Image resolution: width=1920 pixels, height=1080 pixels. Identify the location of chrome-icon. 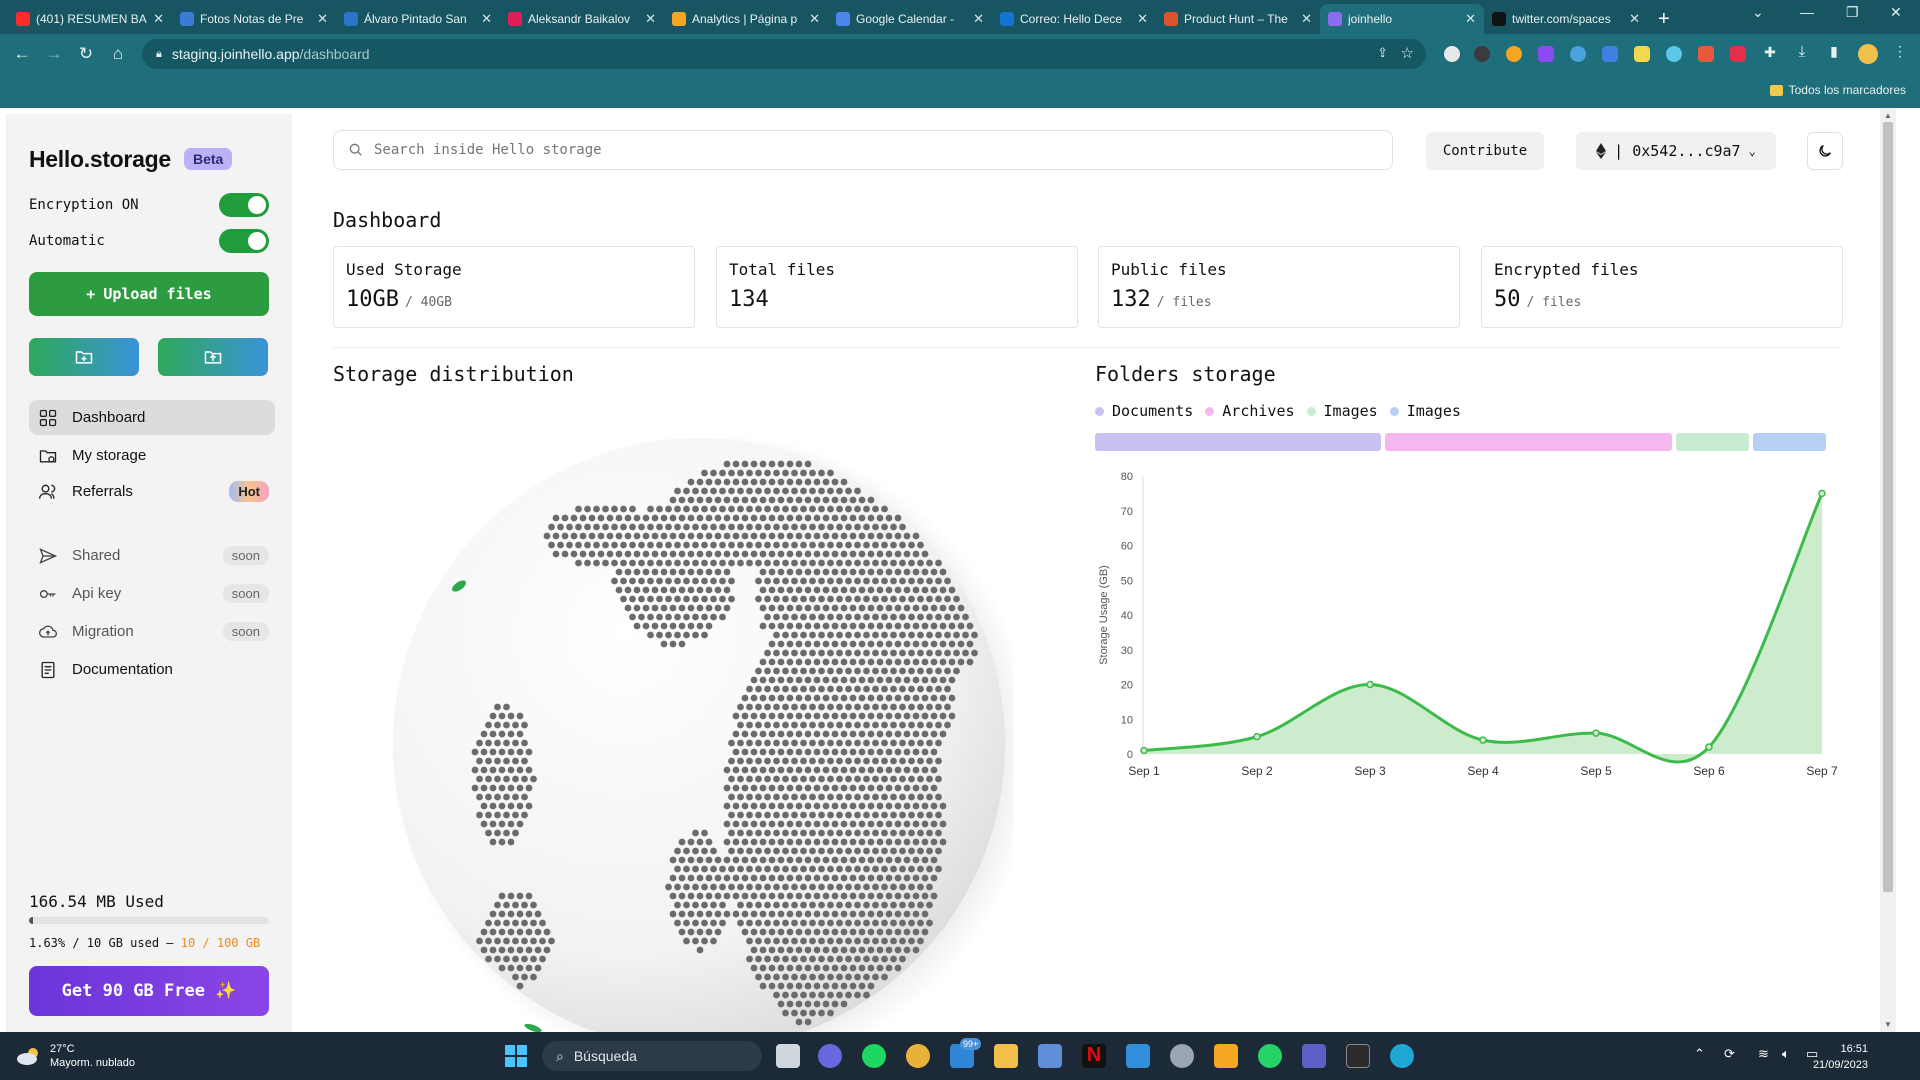
(918, 1056).